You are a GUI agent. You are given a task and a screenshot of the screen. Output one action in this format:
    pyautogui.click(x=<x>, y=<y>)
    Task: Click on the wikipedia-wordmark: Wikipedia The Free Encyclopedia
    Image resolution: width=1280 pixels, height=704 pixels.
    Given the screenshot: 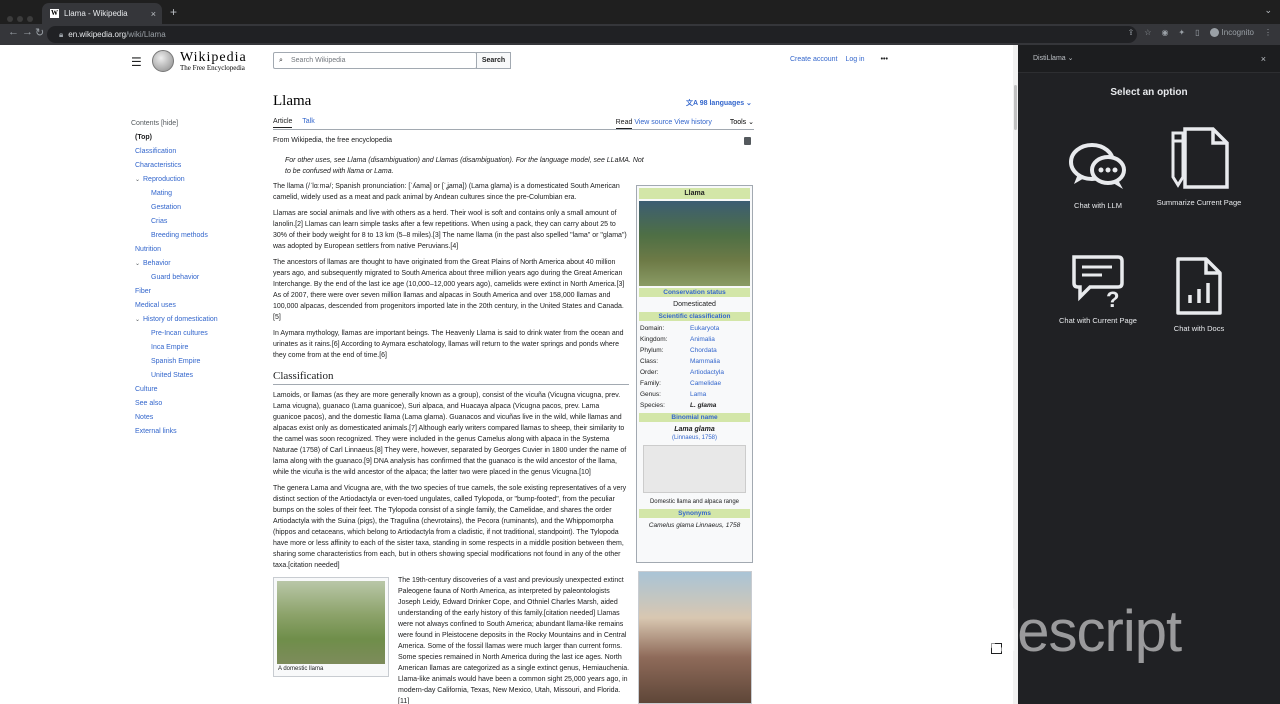 What is the action you would take?
    pyautogui.click(x=213, y=61)
    